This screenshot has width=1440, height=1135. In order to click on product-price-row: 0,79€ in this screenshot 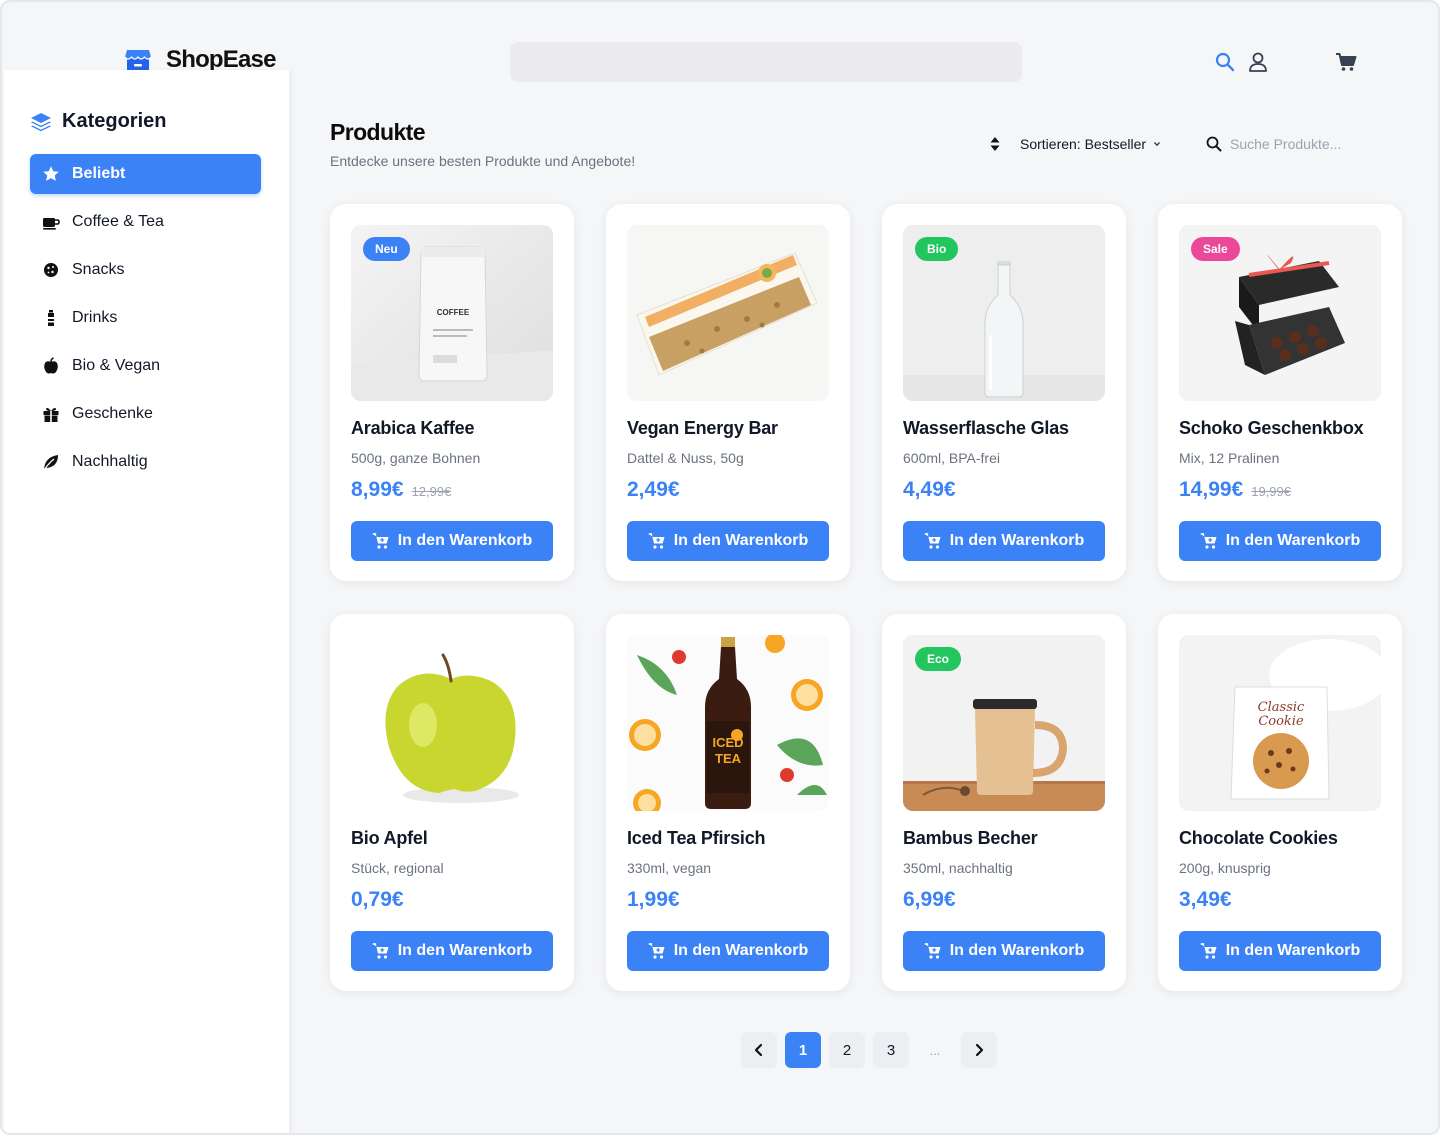, I will do `click(377, 900)`.